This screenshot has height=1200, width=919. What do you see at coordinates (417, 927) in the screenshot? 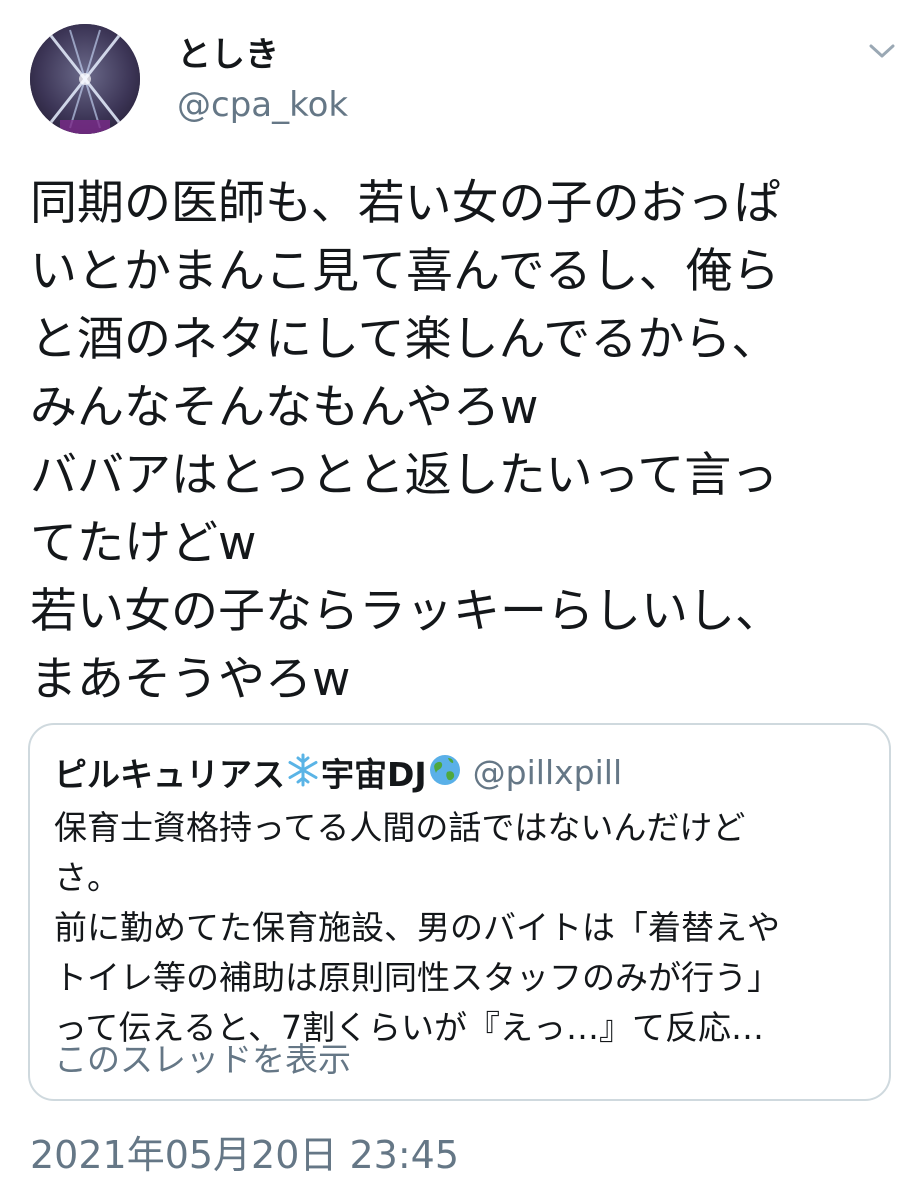
I see `quoted-text-line: 前に勤めてた保育施設、男のバイトは「着替えや` at bounding box center [417, 927].